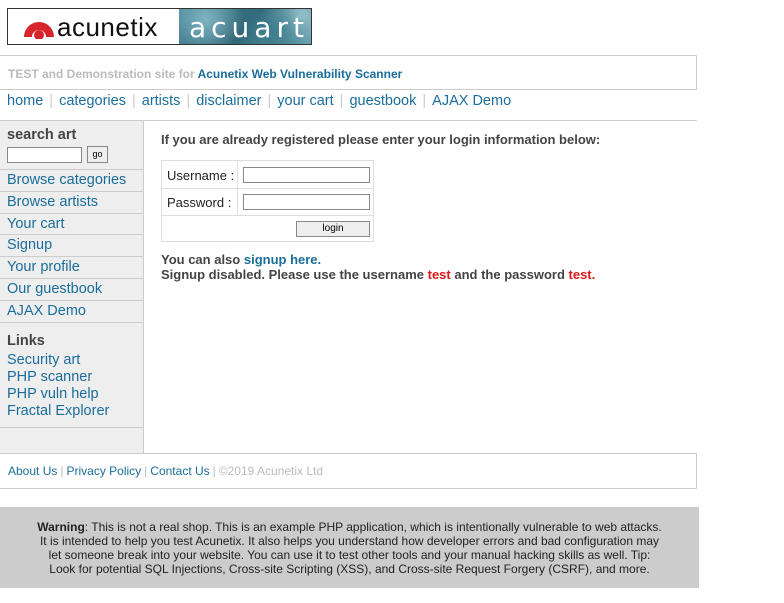  What do you see at coordinates (43, 267) in the screenshot?
I see `sidebar-item-label: Your profile` at bounding box center [43, 267].